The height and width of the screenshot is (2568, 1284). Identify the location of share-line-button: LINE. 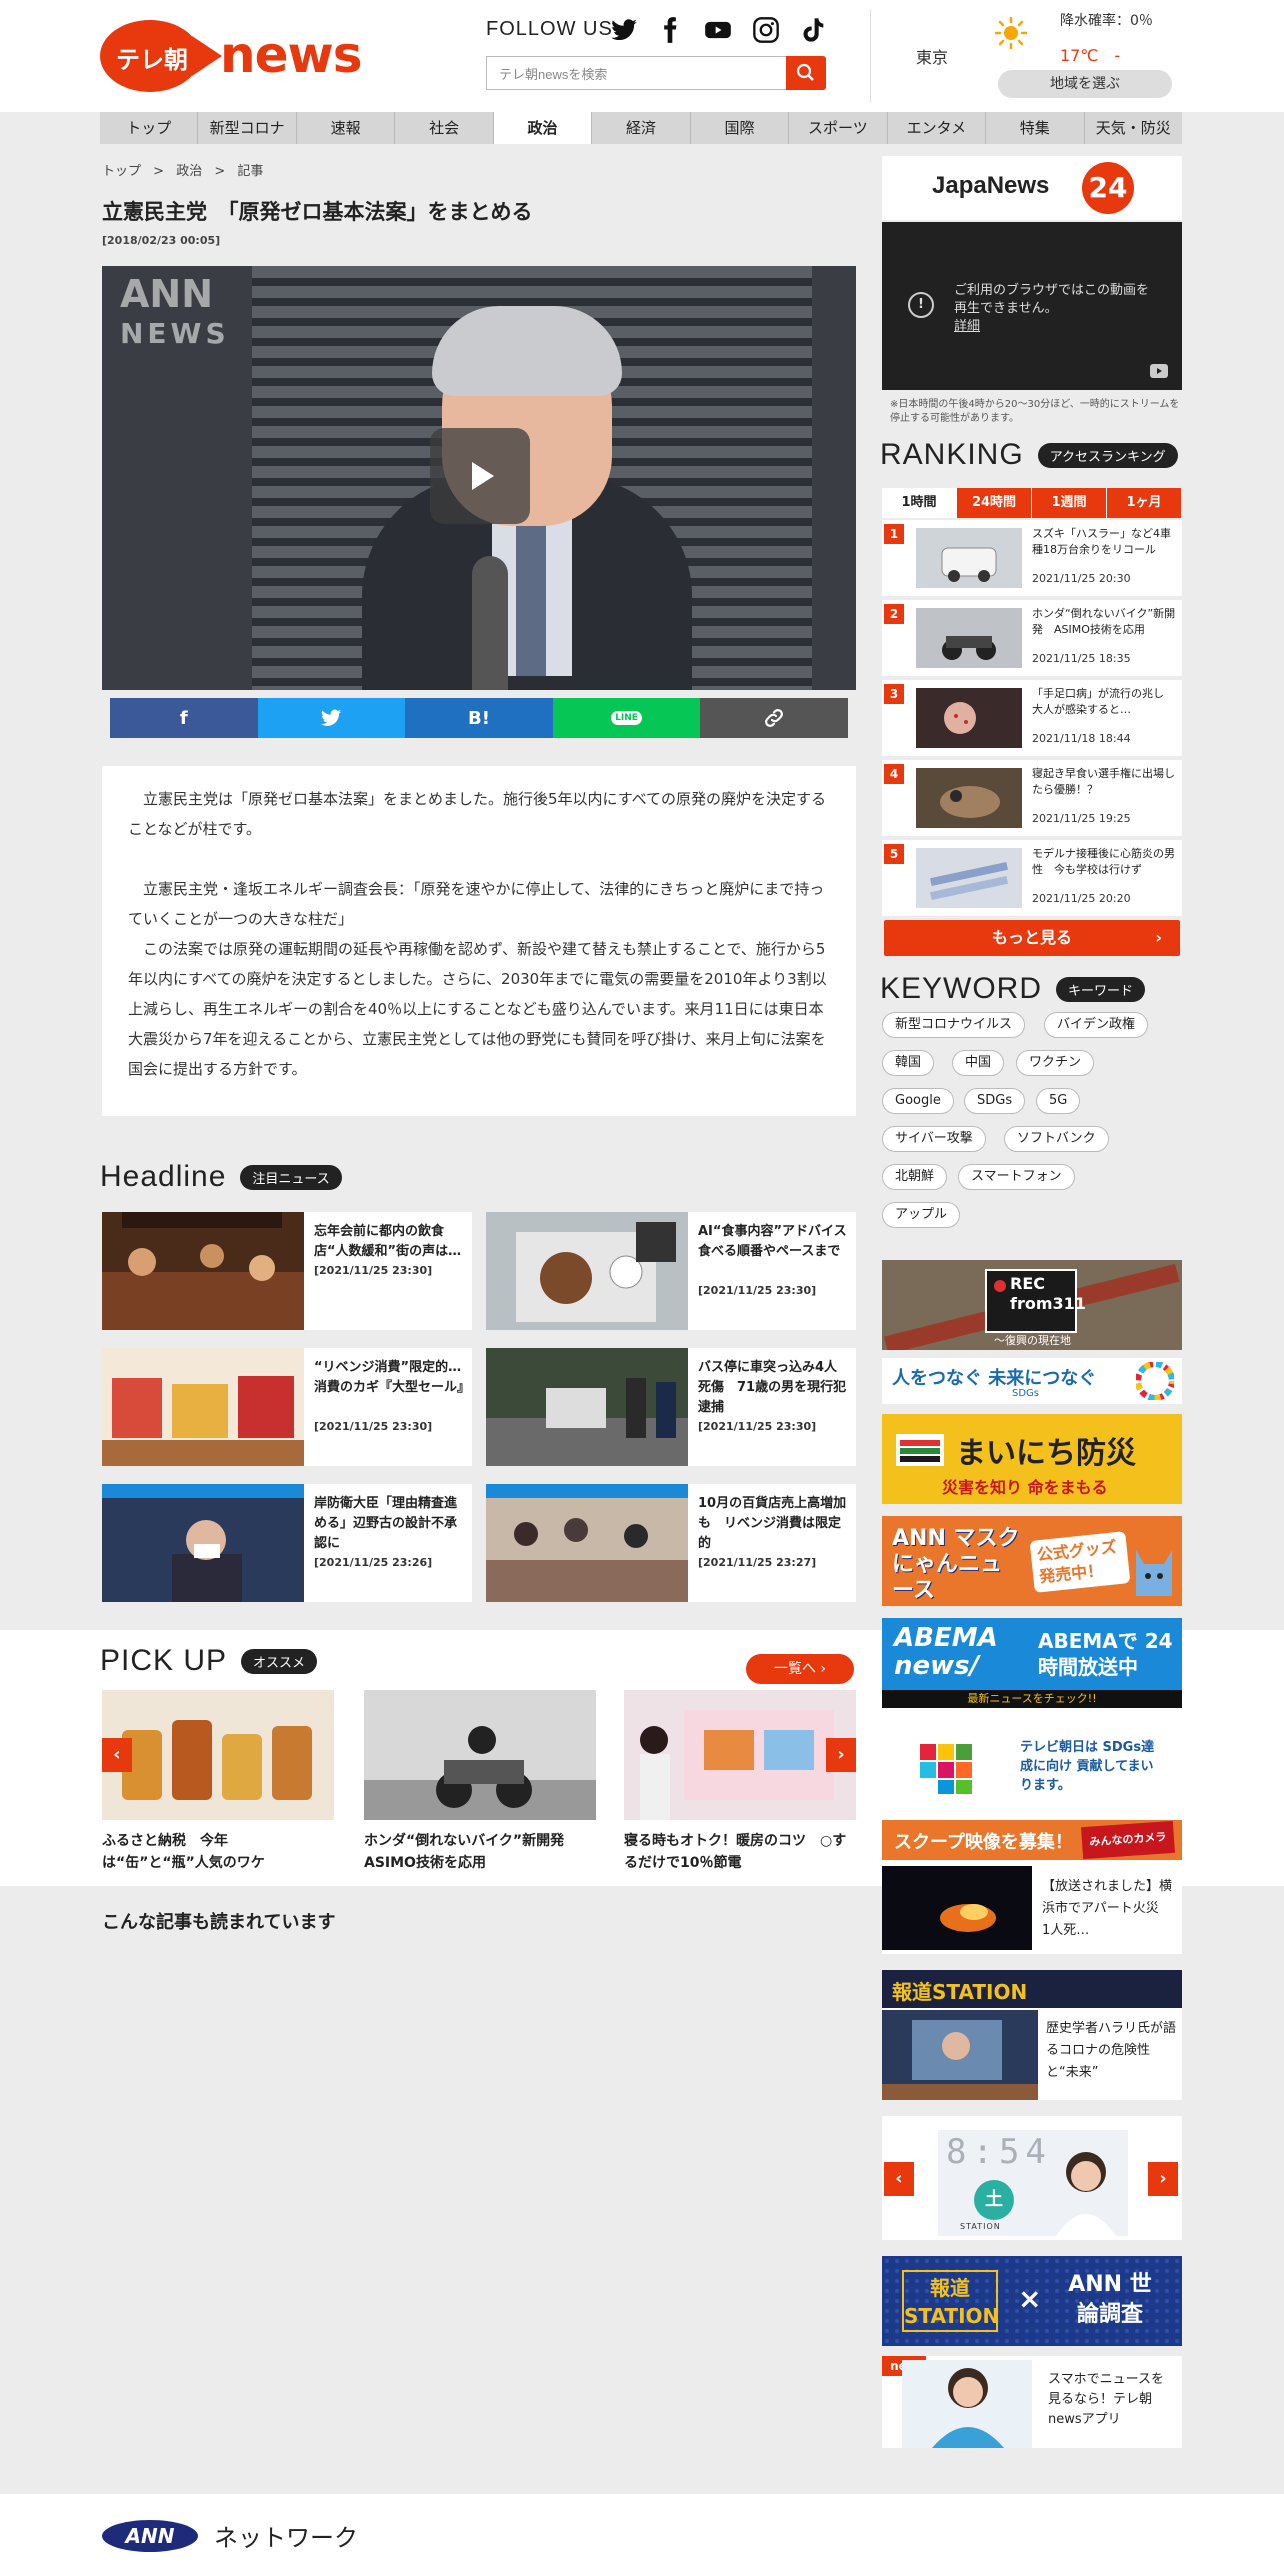
(626, 718).